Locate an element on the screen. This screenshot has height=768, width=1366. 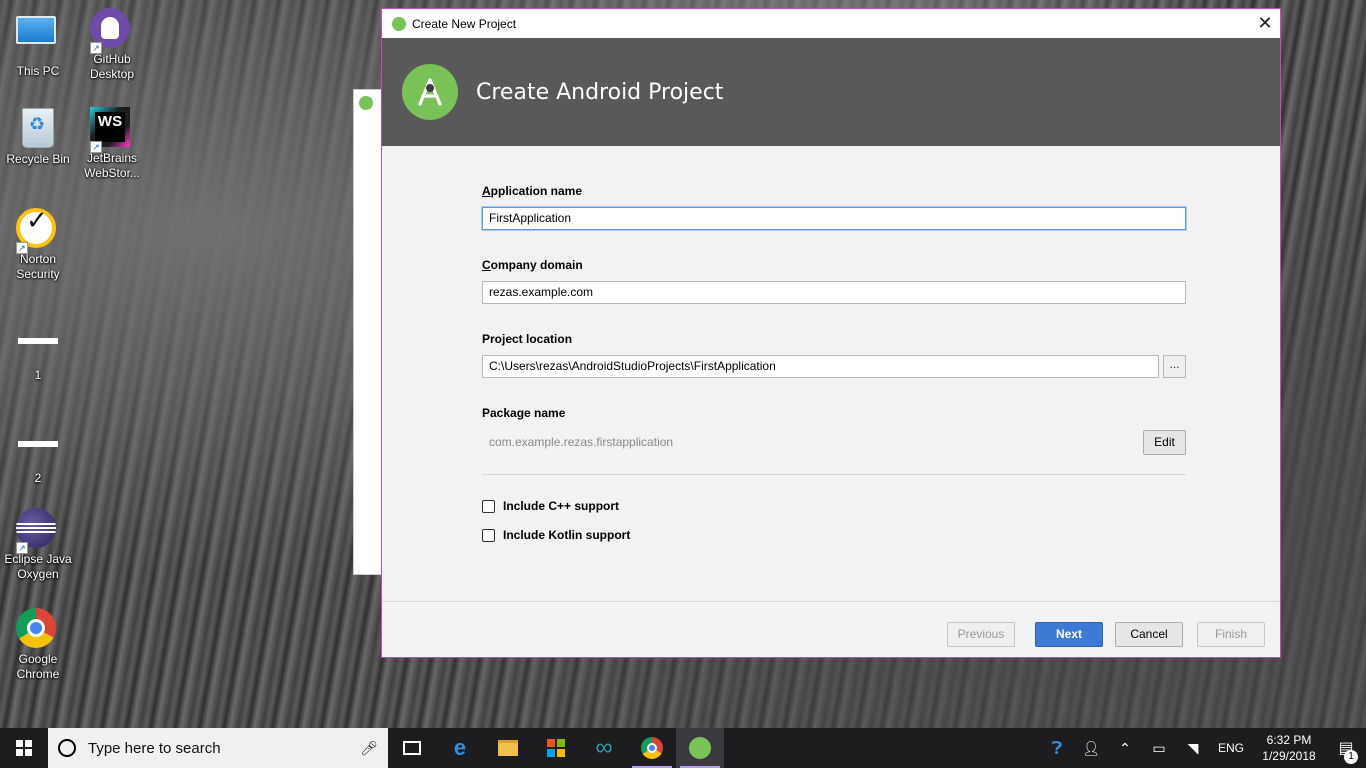
checkbox-label: Include Kotlin support is located at coordinates (567, 535).